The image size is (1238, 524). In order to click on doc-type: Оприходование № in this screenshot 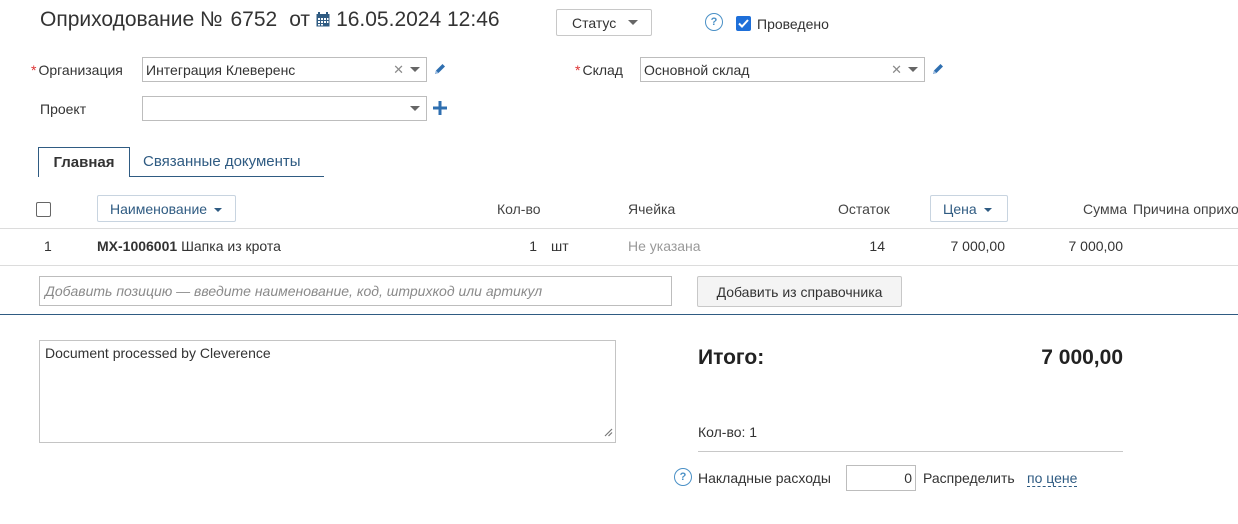, I will do `click(131, 19)`.